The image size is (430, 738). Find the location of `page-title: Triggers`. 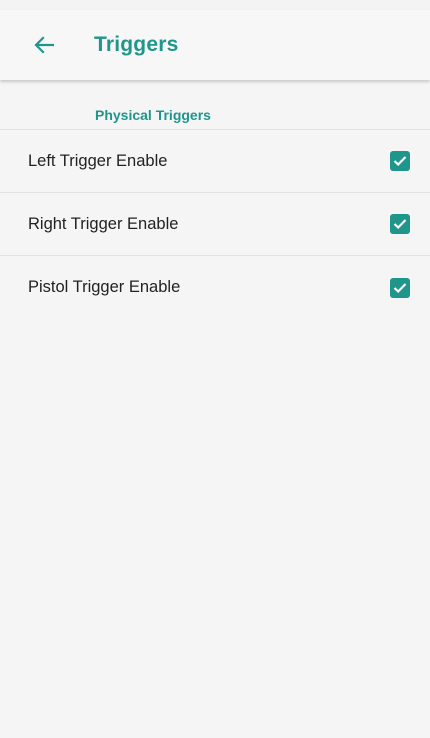

page-title: Triggers is located at coordinates (136, 44).